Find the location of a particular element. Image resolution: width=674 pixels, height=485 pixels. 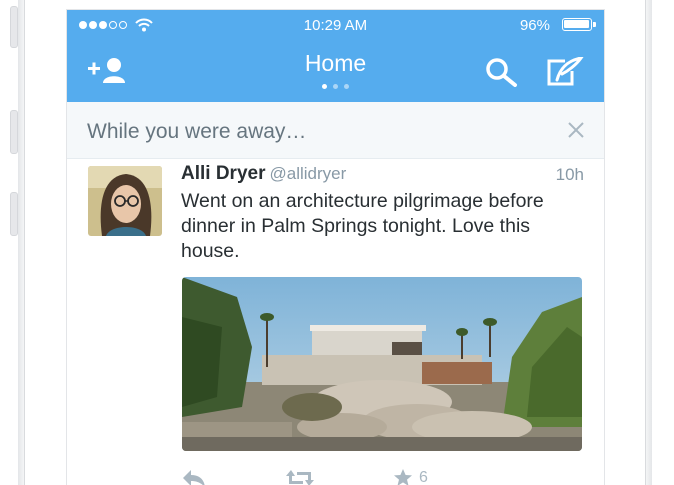

phone-side-button is located at coordinates (14, 27).